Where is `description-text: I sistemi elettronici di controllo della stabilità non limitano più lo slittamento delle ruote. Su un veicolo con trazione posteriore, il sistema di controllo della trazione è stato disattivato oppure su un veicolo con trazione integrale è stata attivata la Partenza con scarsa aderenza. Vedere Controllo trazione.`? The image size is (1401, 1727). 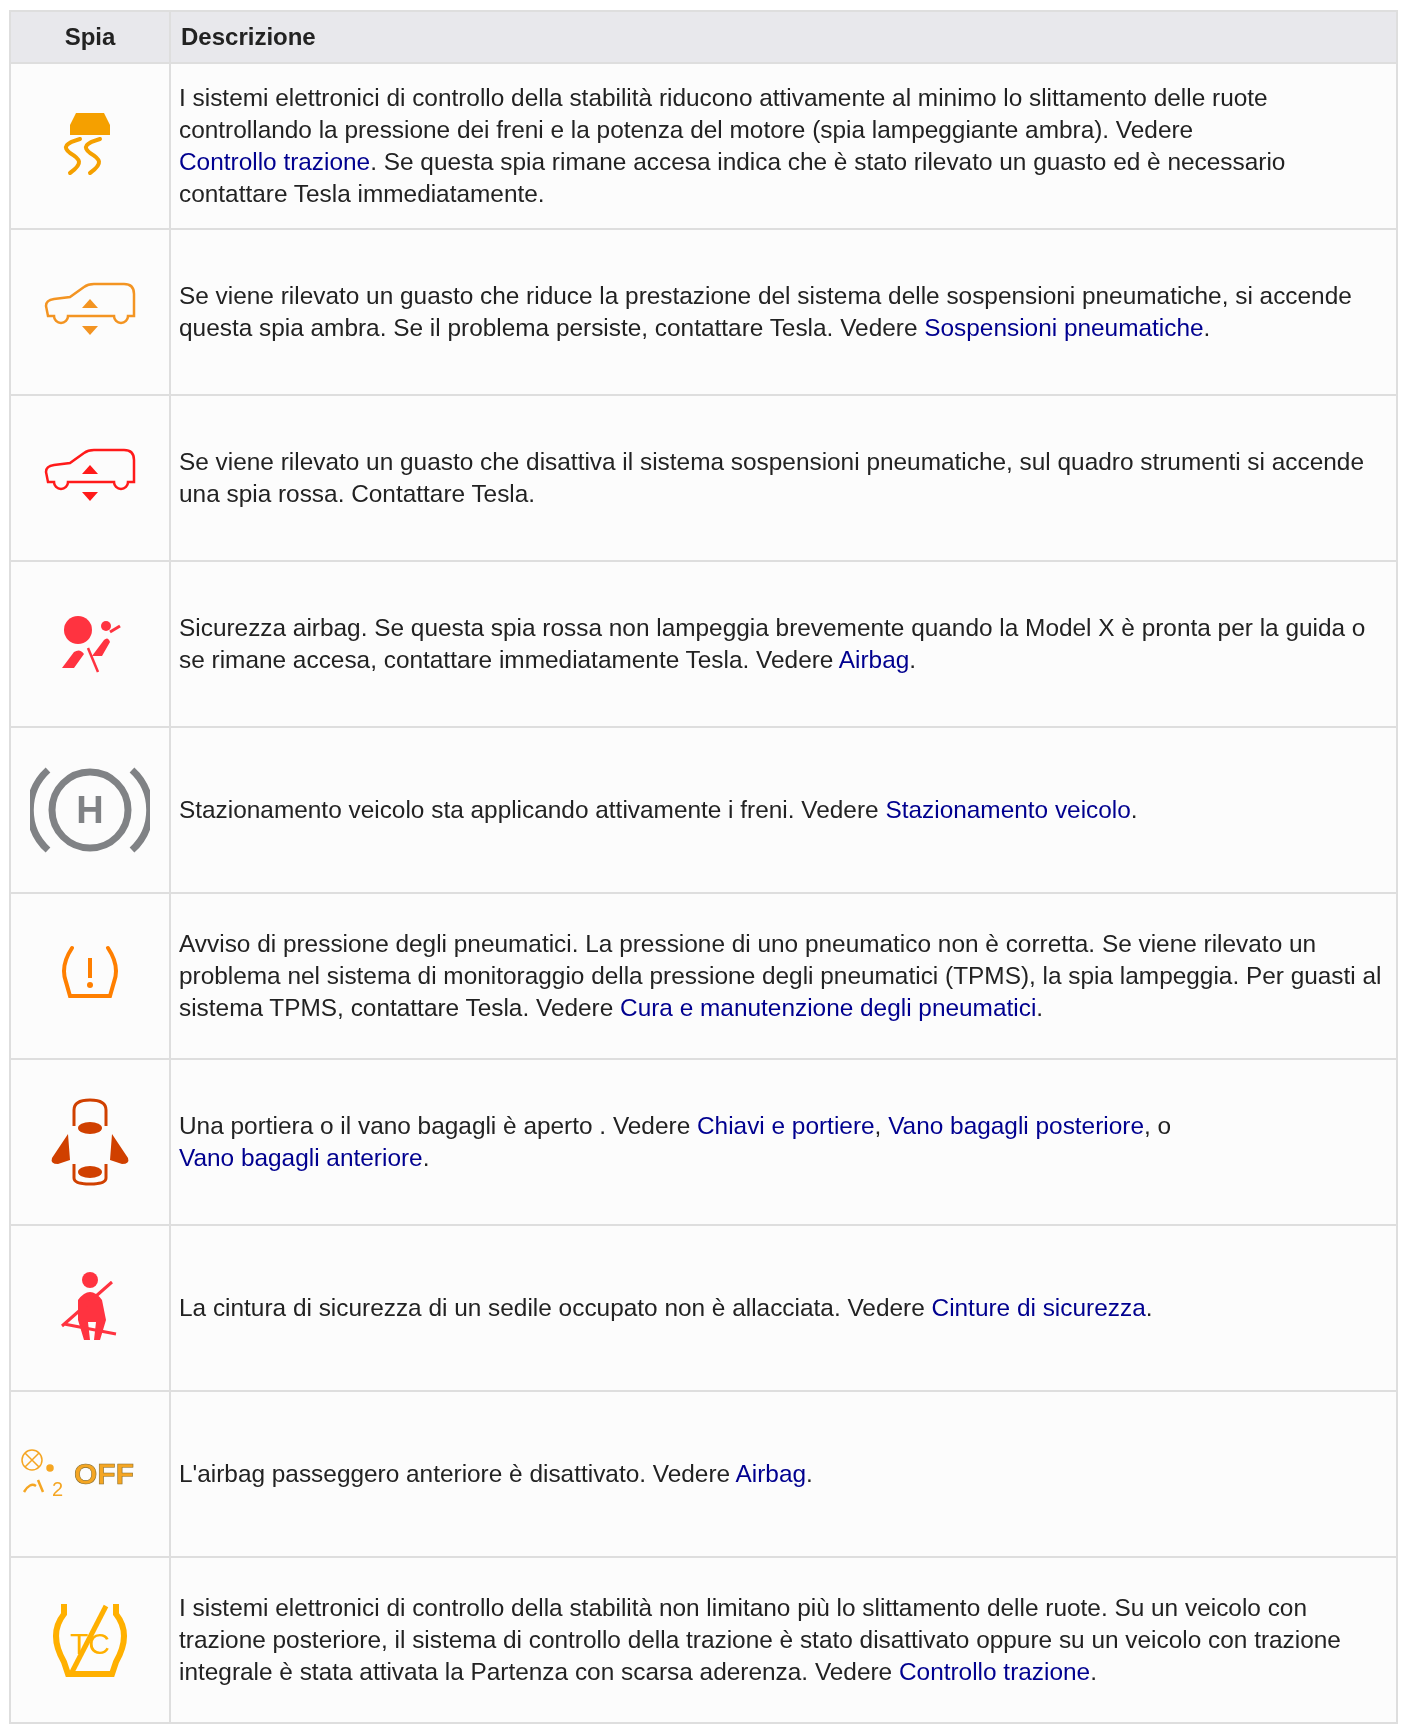 description-text: I sistemi elettronici di controllo della stabilità non limitano più lo slittamento delle ruote. Su un veicolo con trazione posteriore, il sistema di controllo della trazione è stato disattivato oppure su un veicolo con trazione integrale è stata attivata la Partenza con scarsa aderenza. Vedere Controllo trazione. is located at coordinates (760, 1640).